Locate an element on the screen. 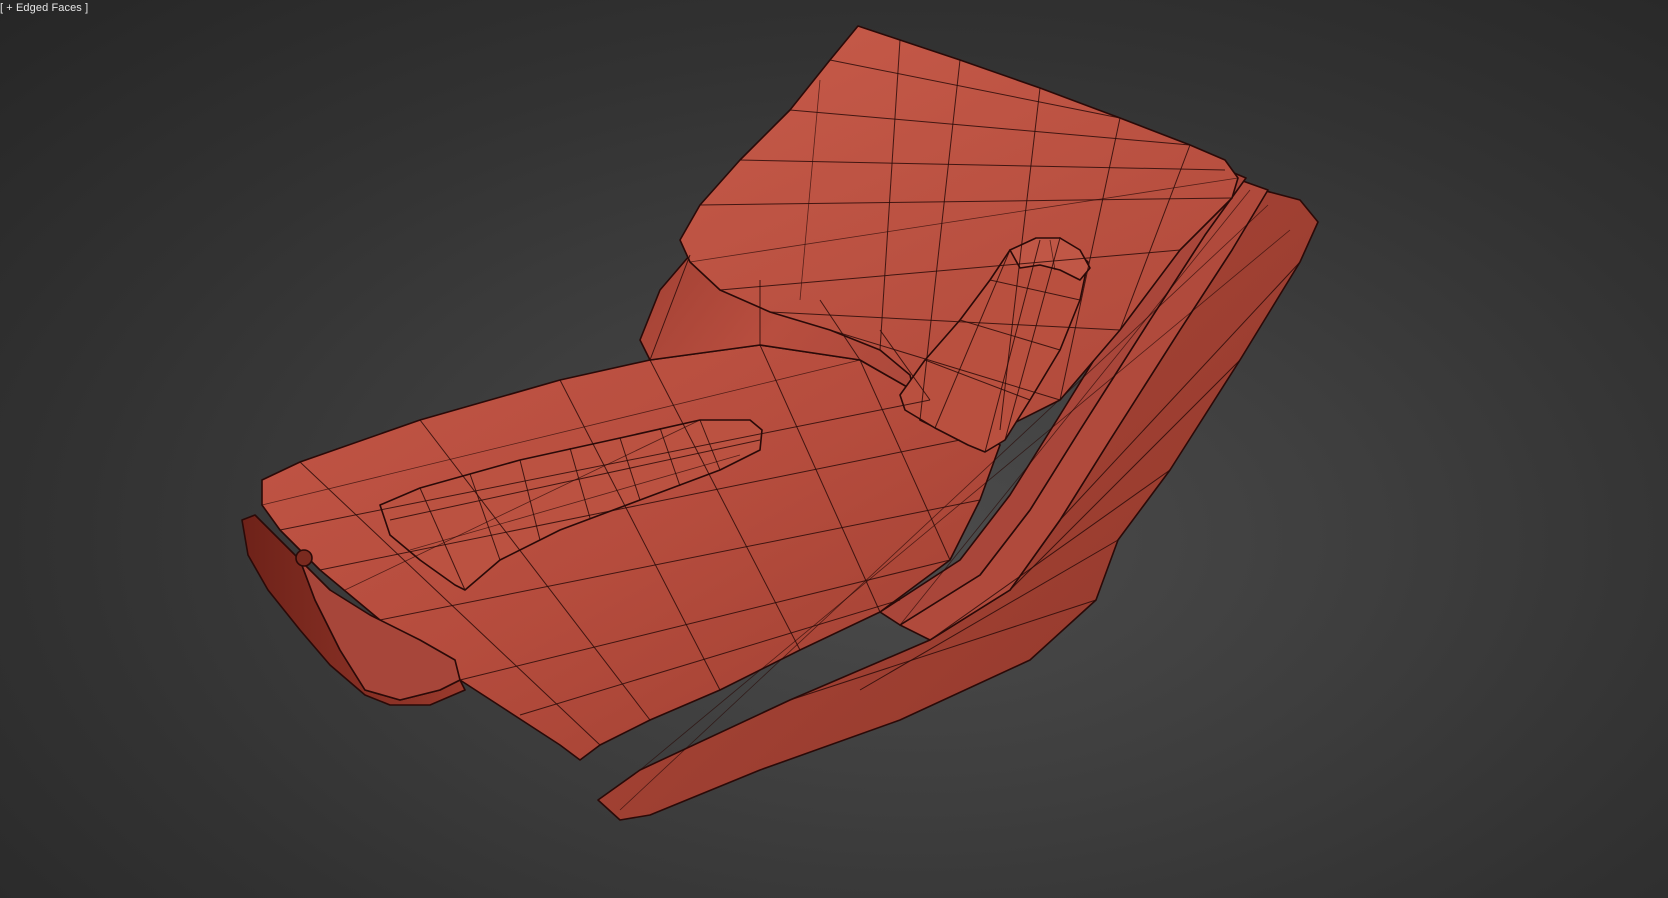 Image resolution: width=1668 pixels, height=898 pixels. snap-button is located at coordinates (304, 558).